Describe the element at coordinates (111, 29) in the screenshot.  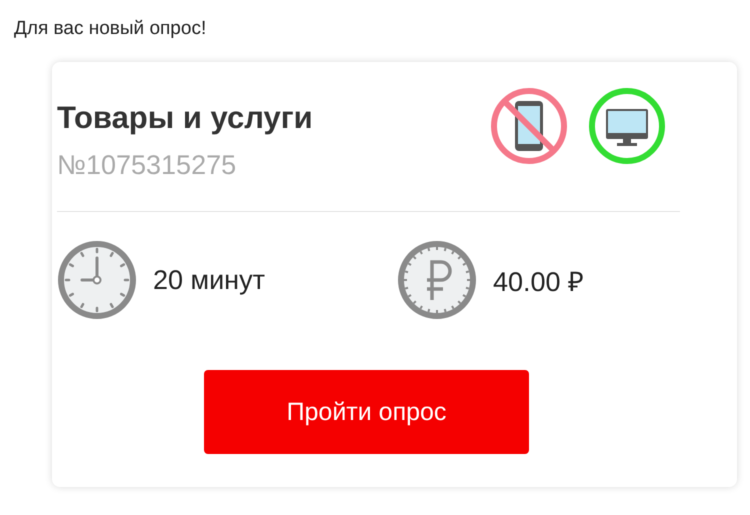
I see `notice-text: Для вас новый опрос!` at that location.